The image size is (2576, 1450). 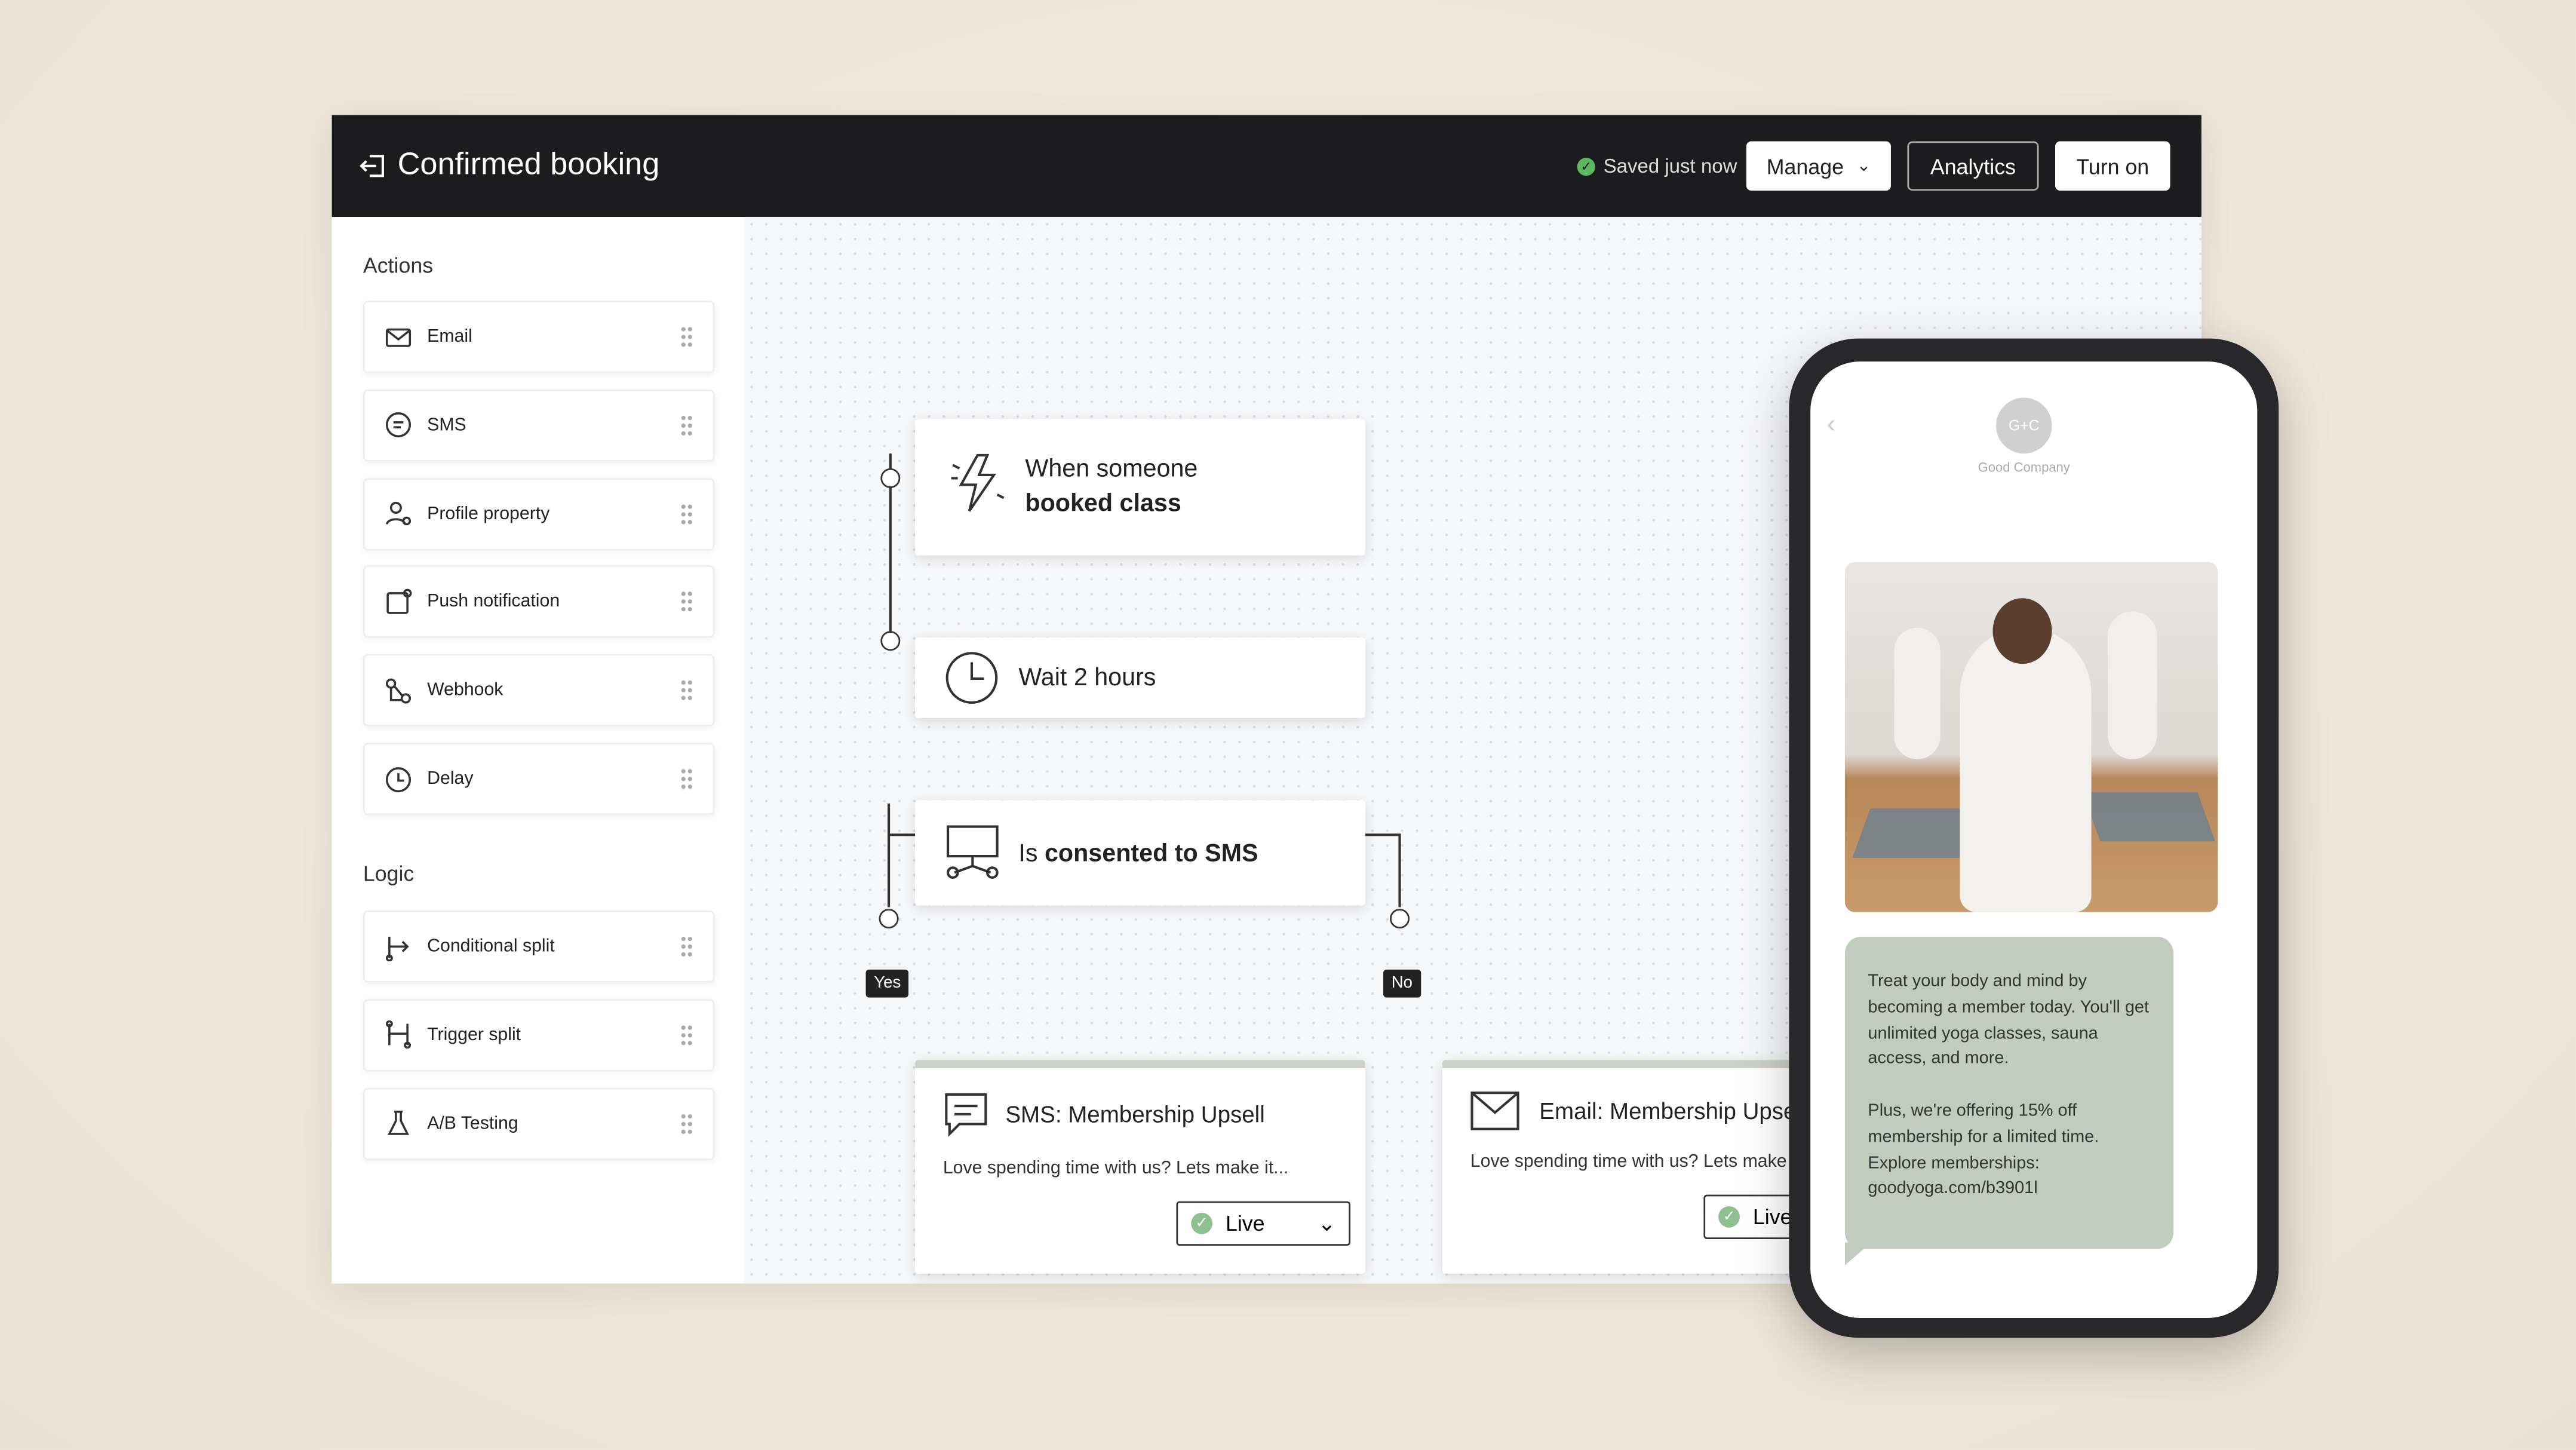 What do you see at coordinates (1818, 166) in the screenshot?
I see `manage-button: Manage ⌄` at bounding box center [1818, 166].